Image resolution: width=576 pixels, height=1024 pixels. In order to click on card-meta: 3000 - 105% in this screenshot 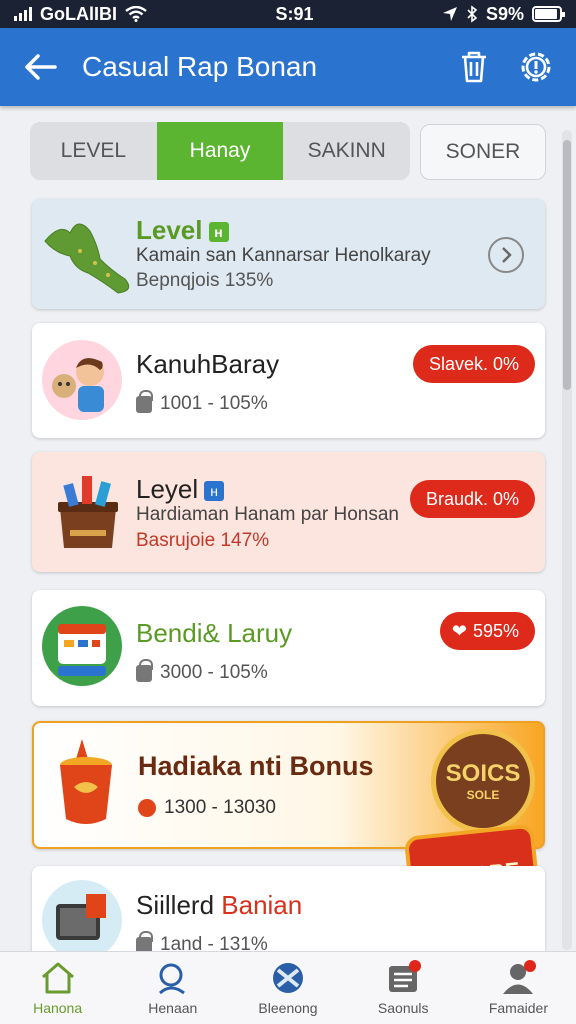, I will do `click(214, 672)`.